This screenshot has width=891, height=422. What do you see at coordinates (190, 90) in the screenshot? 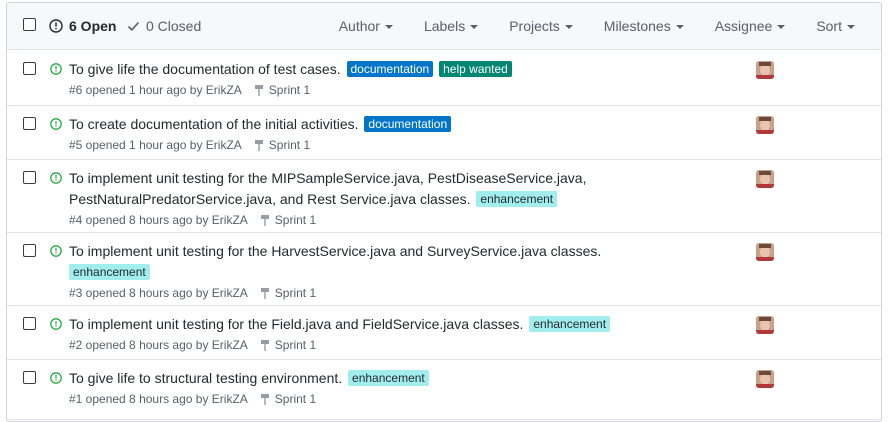
I see `issue-meta: #6 opened 1 hour ago by ErikZA Sprint 1` at bounding box center [190, 90].